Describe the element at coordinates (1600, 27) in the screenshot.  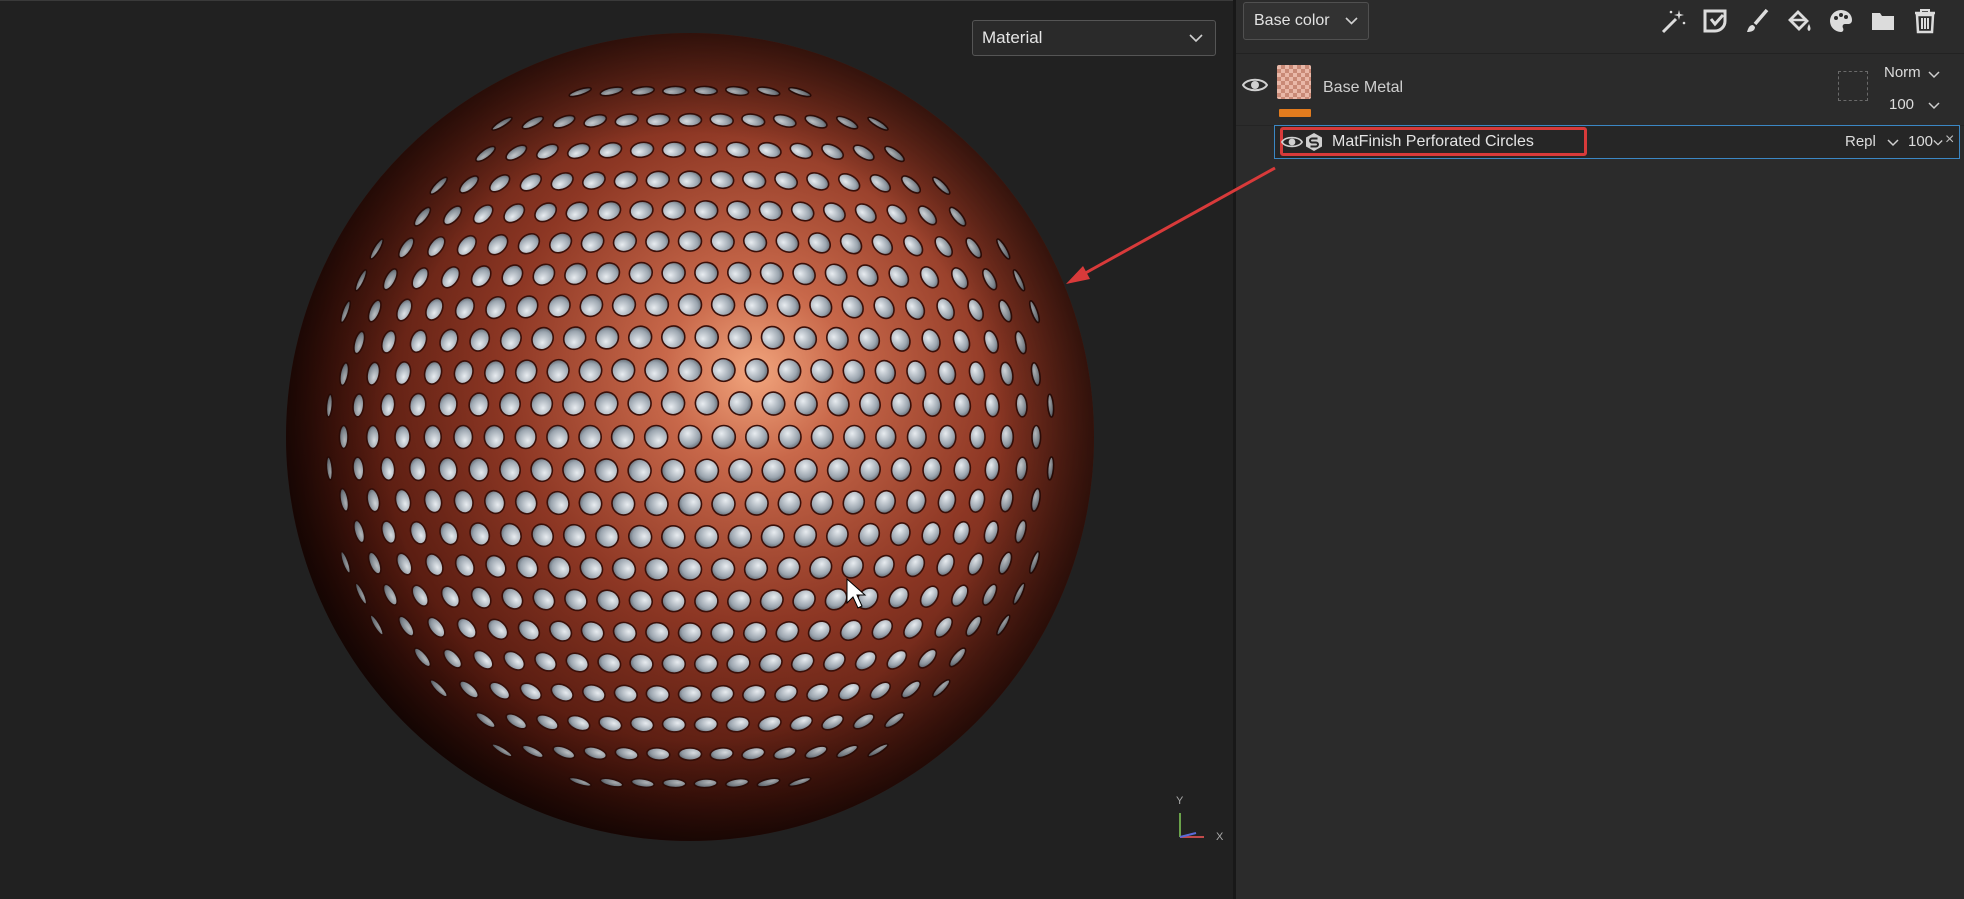
I see `layers-toolbar: Base color` at that location.